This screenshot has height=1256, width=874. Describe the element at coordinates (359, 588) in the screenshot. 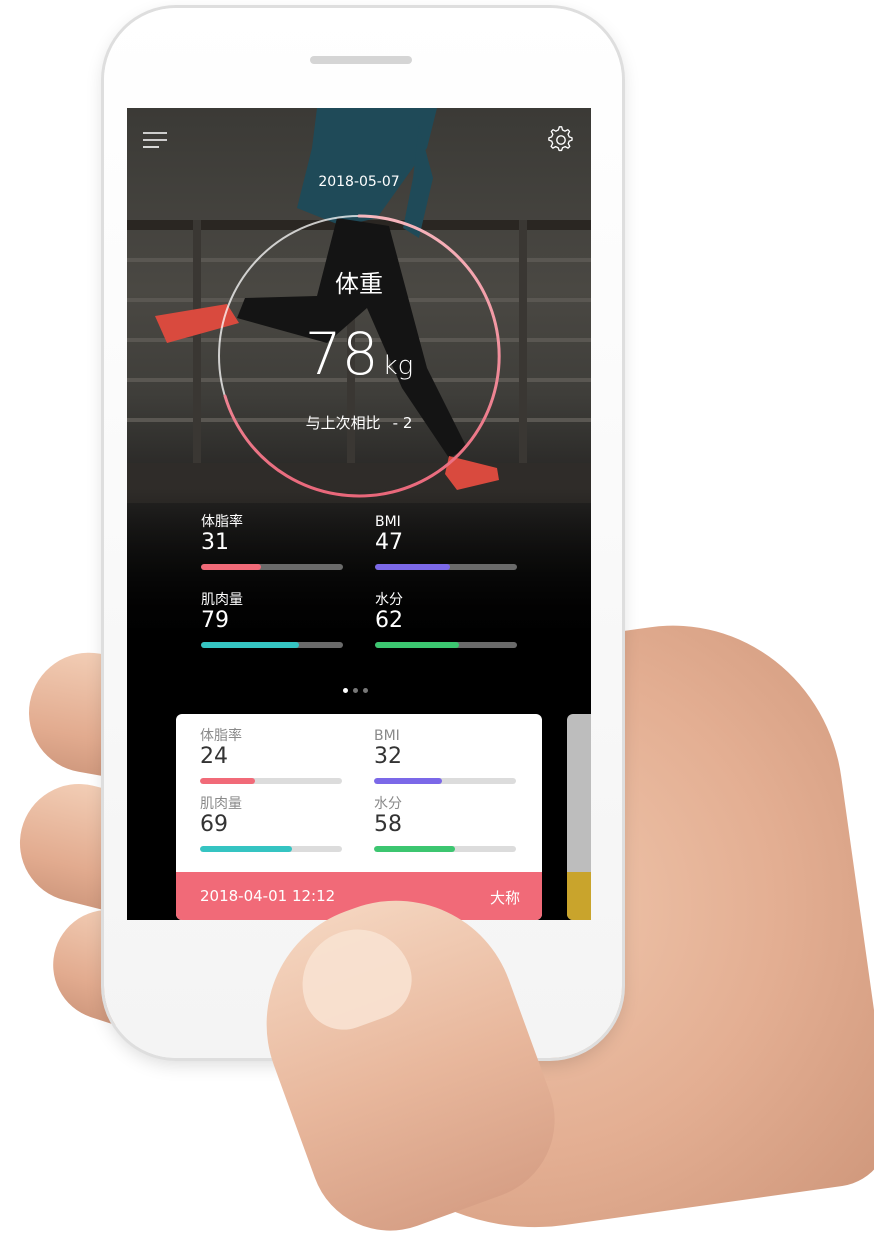

I see `bottom-fade` at that location.